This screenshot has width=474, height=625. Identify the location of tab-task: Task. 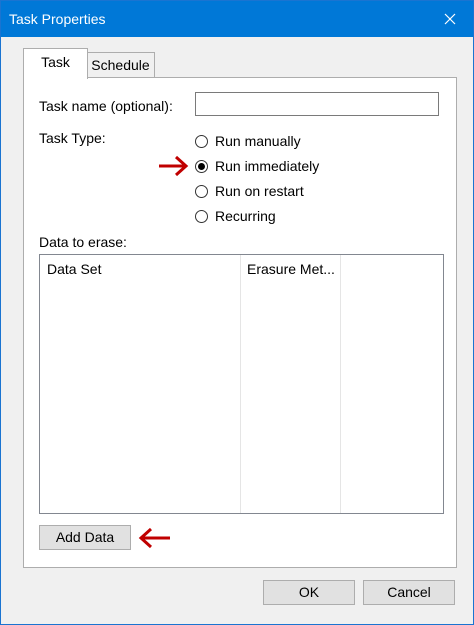
(55, 63).